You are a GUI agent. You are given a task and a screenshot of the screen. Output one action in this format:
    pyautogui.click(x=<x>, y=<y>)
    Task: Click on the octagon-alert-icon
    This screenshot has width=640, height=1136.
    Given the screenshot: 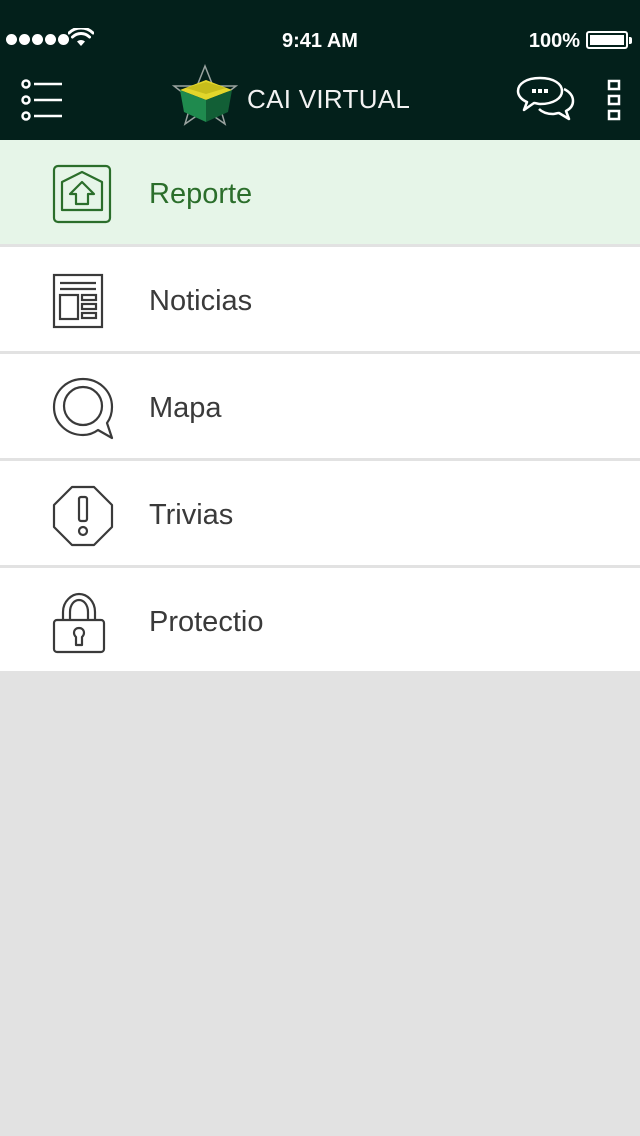 What is the action you would take?
    pyautogui.click(x=83, y=516)
    